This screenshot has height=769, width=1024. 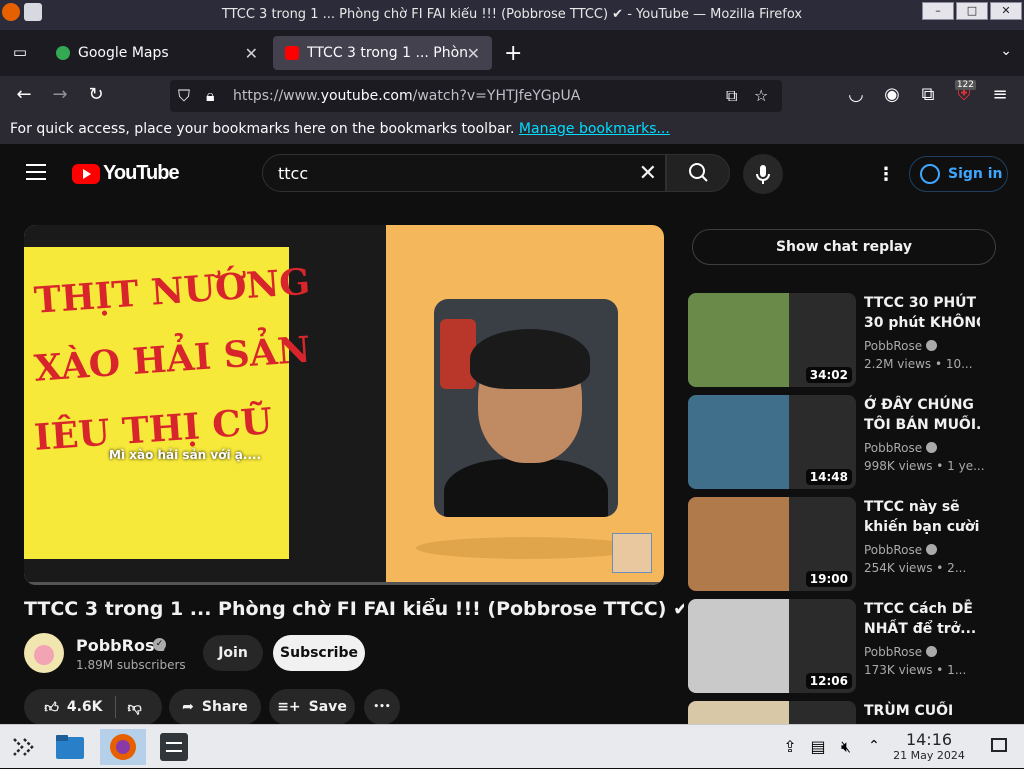 What do you see at coordinates (96, 94) in the screenshot?
I see `reload-icon: ↻` at bounding box center [96, 94].